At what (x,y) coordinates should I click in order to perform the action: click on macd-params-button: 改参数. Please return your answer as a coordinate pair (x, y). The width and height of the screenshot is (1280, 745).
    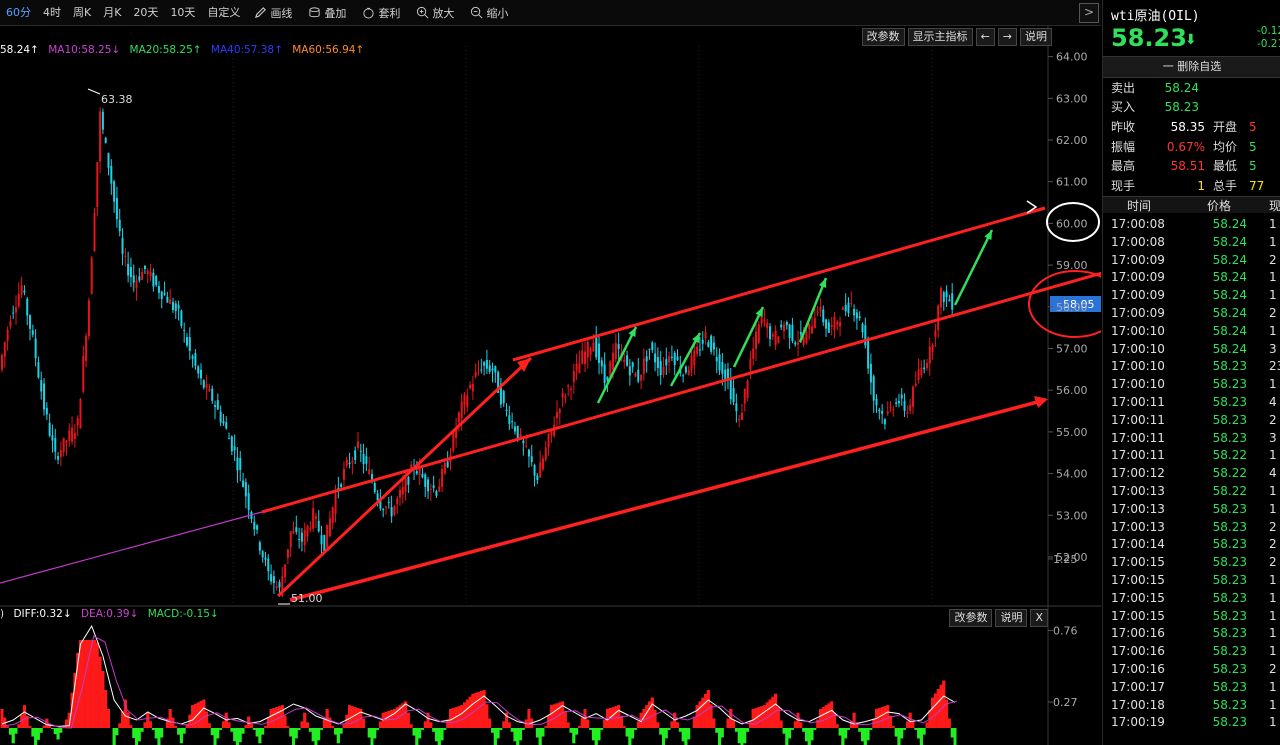
    Looking at the image, I should click on (971, 618).